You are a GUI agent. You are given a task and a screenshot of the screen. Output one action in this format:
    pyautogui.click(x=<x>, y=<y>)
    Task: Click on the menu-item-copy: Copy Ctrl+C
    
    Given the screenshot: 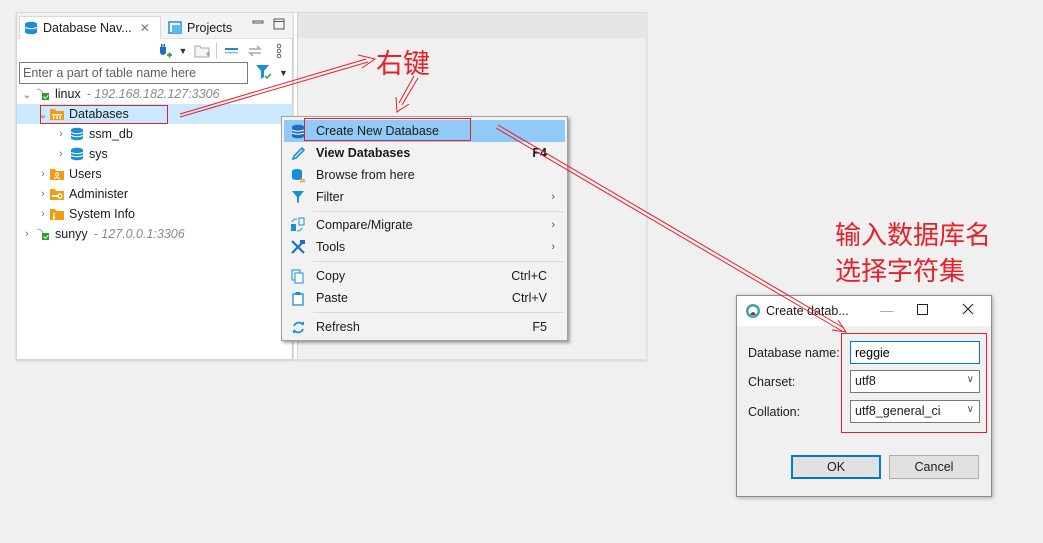 What is the action you would take?
    pyautogui.click(x=424, y=276)
    